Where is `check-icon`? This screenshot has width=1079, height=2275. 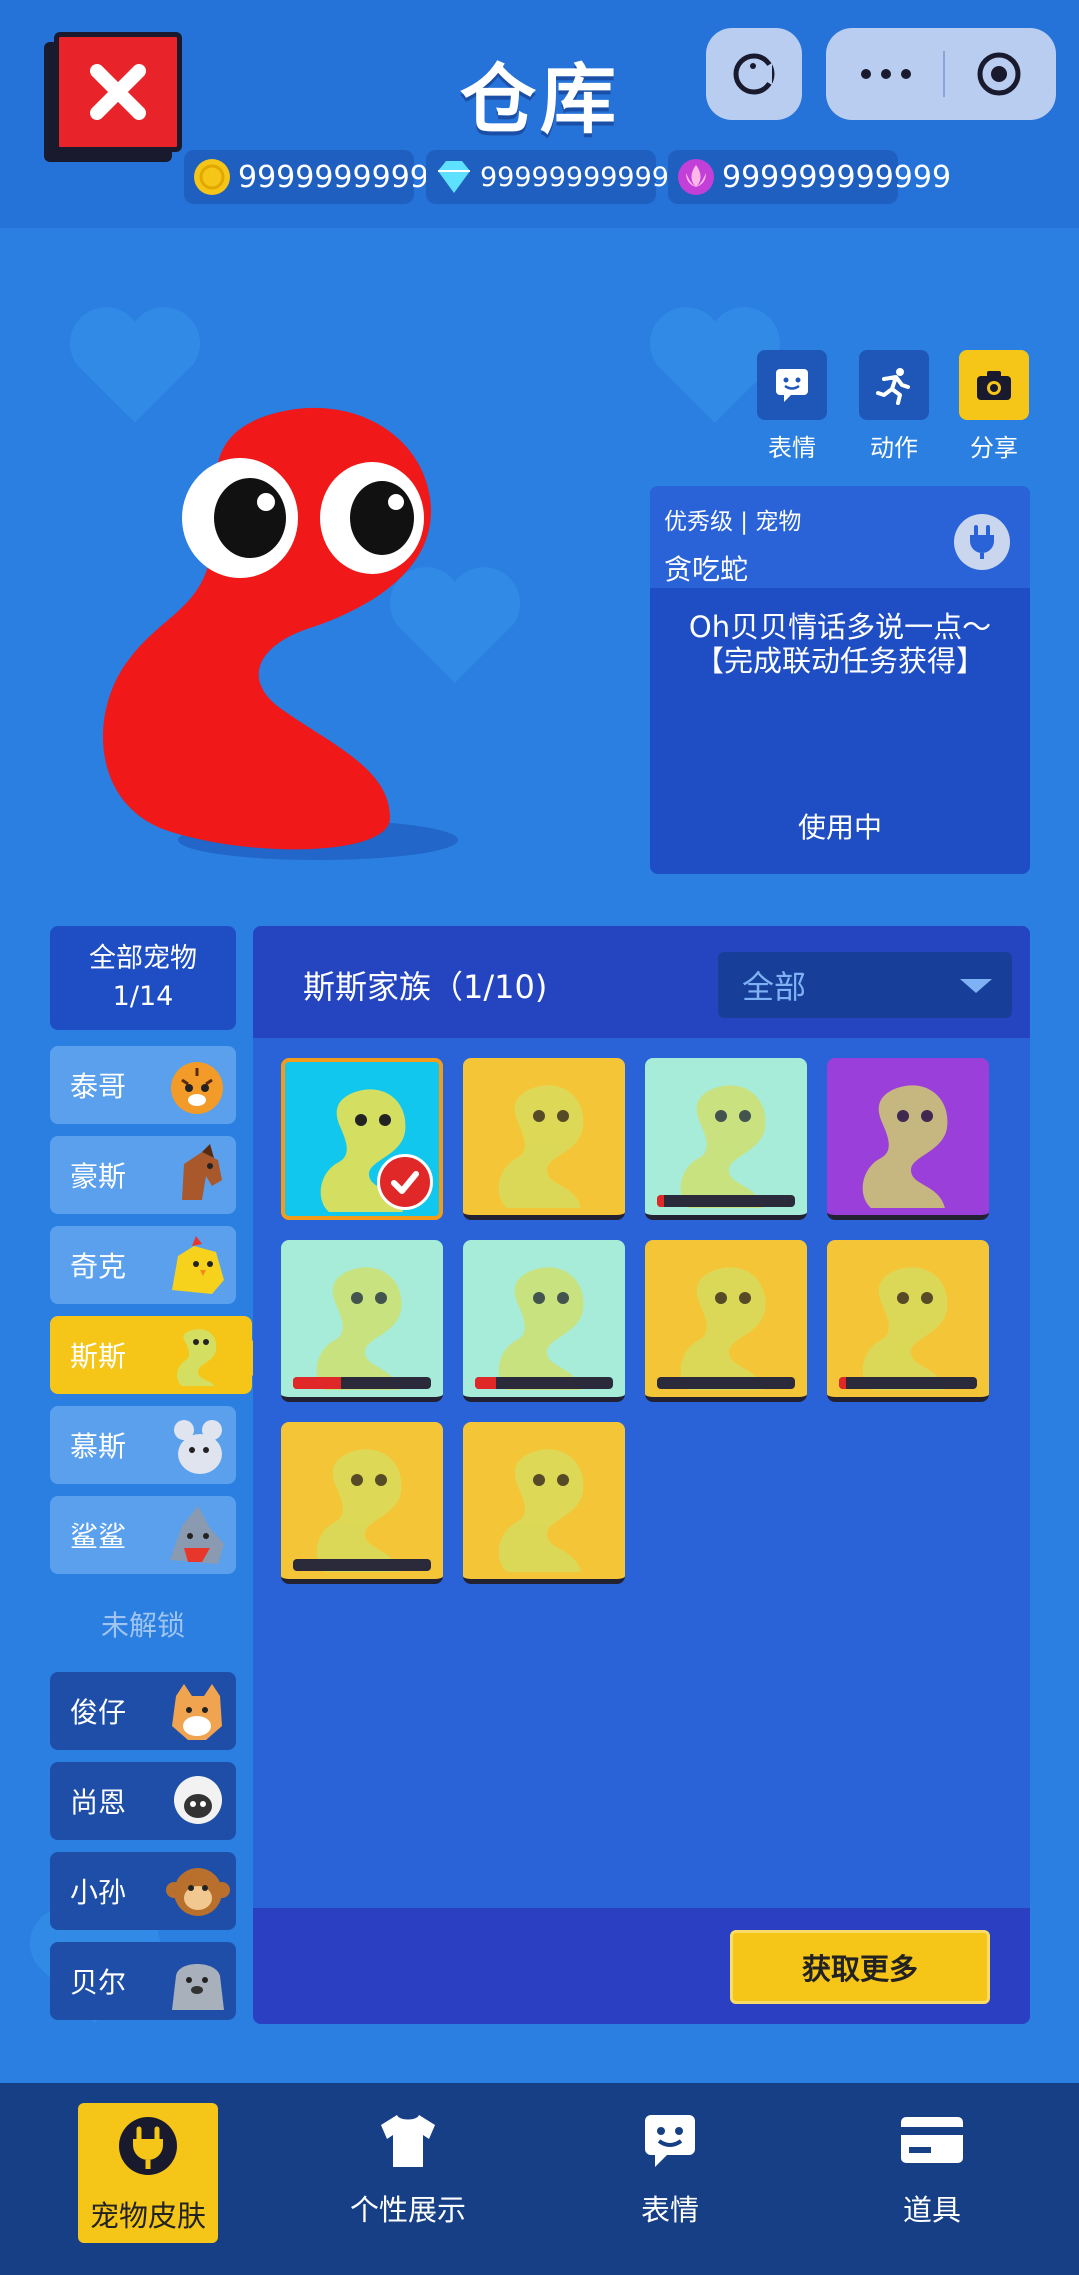
check-icon is located at coordinates (405, 1182).